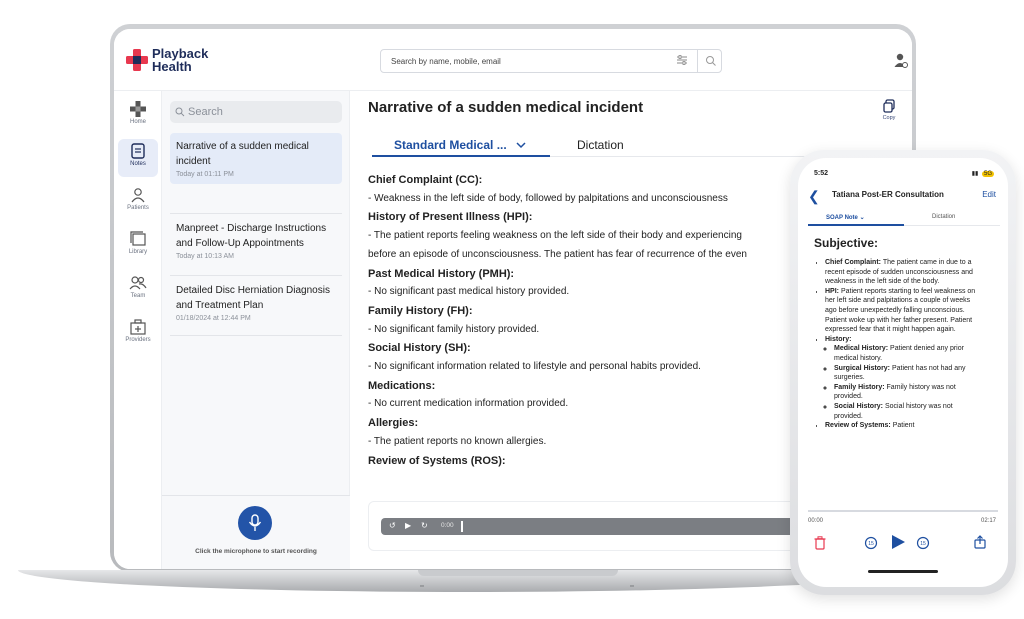 The width and height of the screenshot is (1024, 619). I want to click on forward-15-icon: 15, so click(923, 543).